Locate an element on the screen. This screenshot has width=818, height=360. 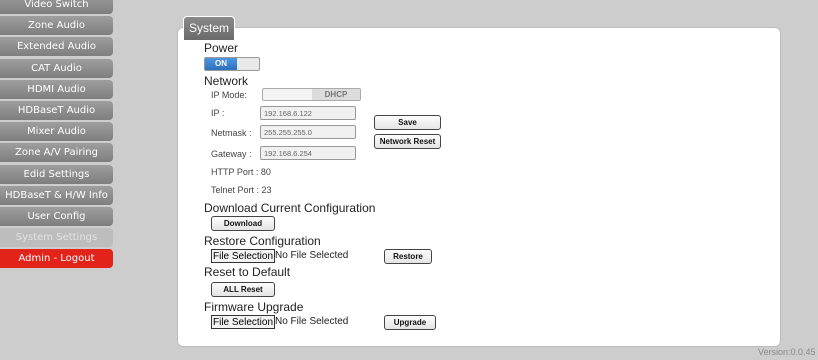
download-heading: Download Current Configuration is located at coordinates (290, 208).